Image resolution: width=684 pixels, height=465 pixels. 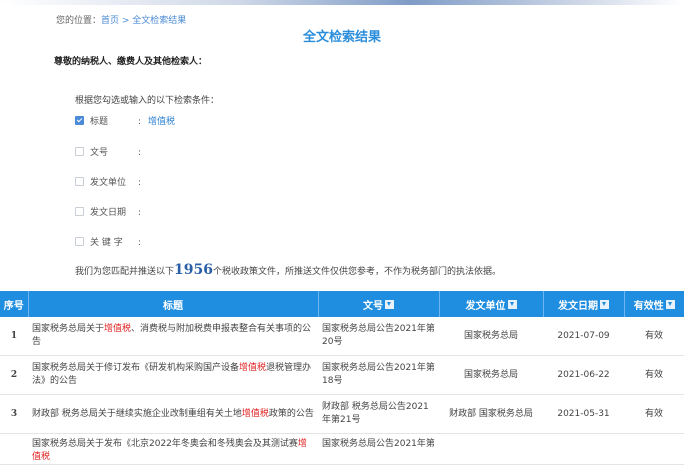 What do you see at coordinates (14, 336) in the screenshot?
I see `row-index: 1` at bounding box center [14, 336].